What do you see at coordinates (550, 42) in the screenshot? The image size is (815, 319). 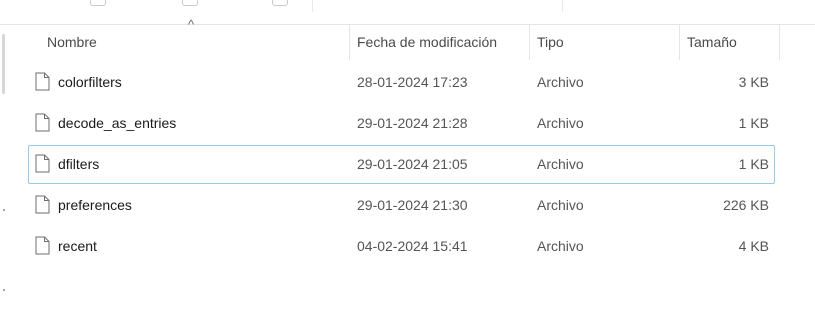 I see `column-header-type-label: Tipo` at bounding box center [550, 42].